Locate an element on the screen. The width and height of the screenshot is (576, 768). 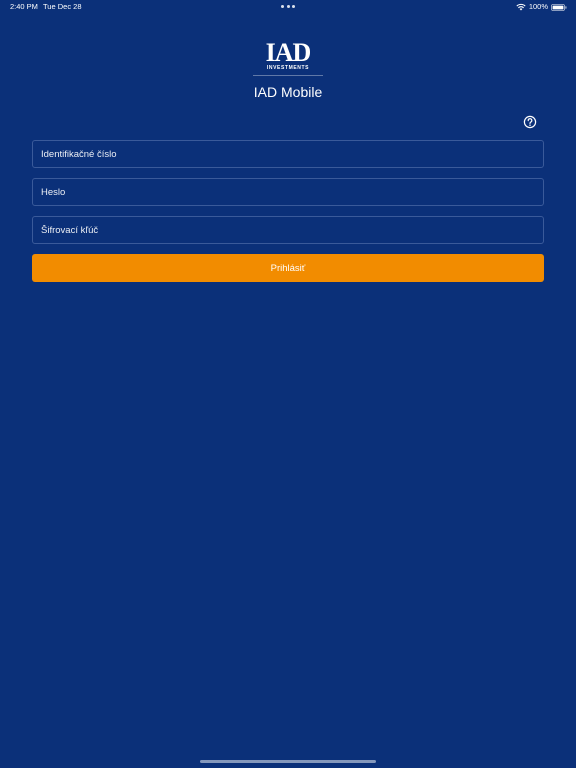
help-button is located at coordinates (530, 122).